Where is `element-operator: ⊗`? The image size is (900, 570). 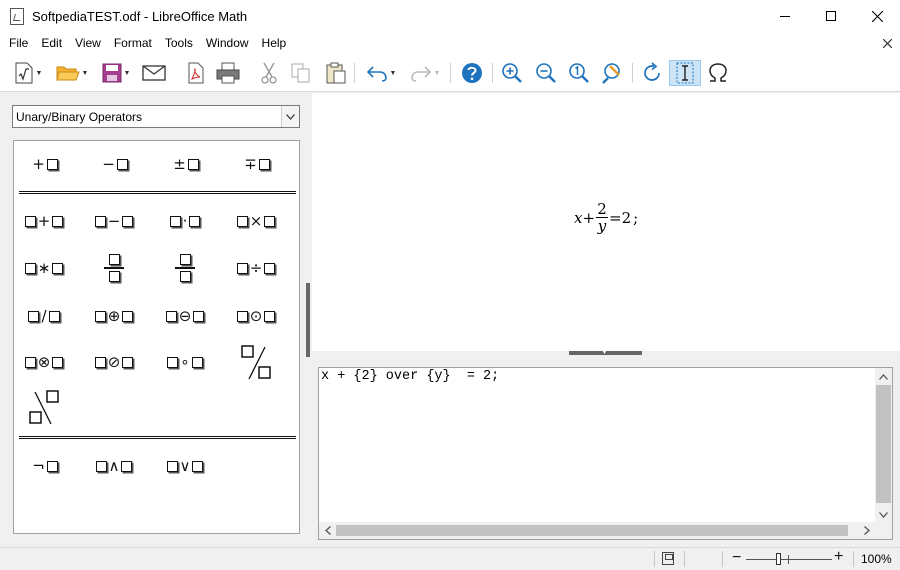 element-operator: ⊗ is located at coordinates (44, 362).